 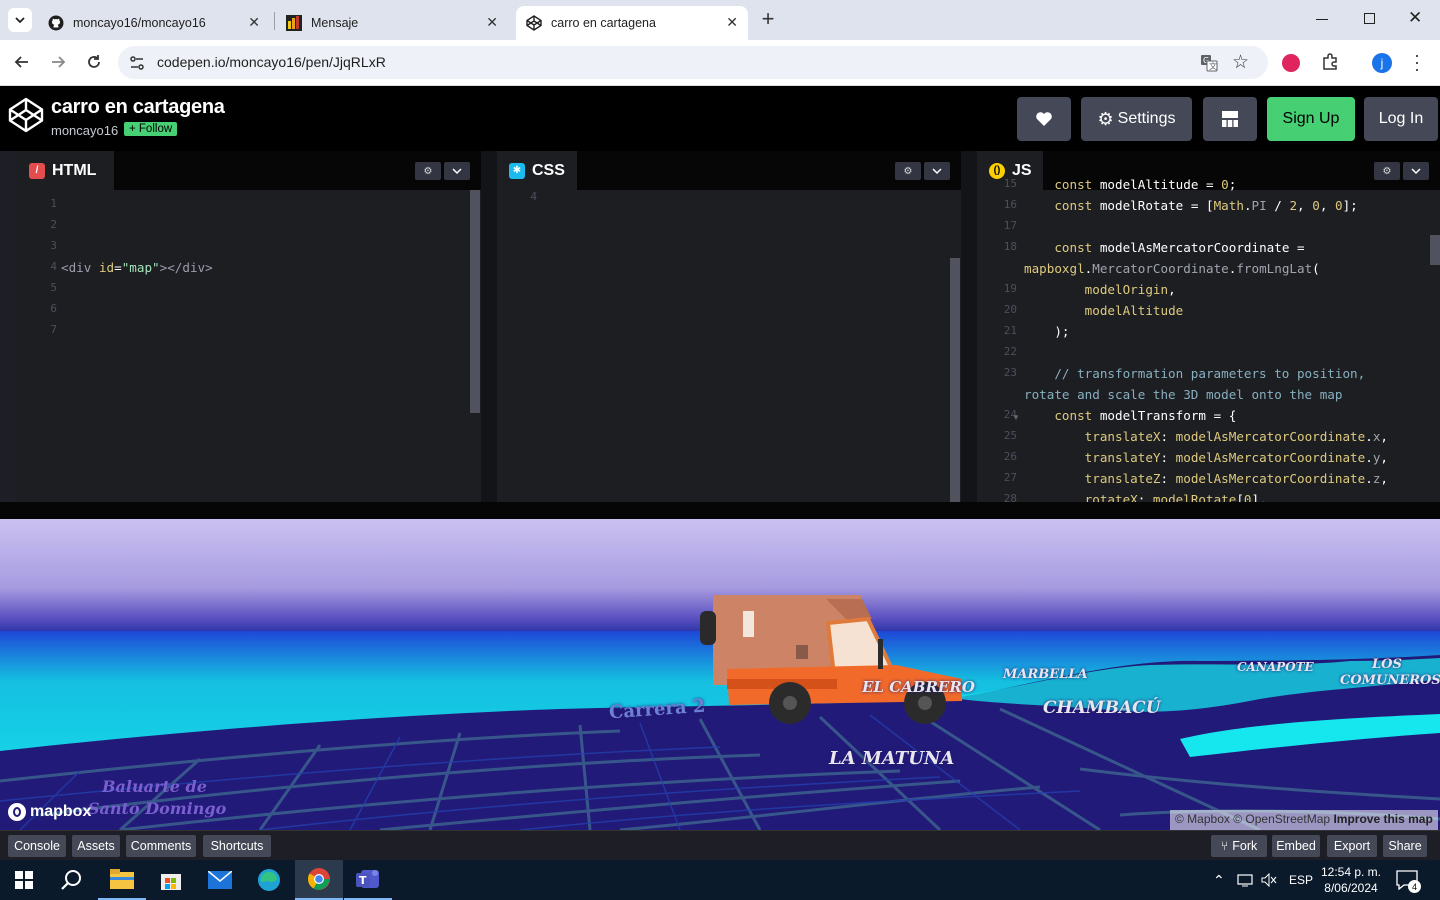 What do you see at coordinates (768, 20) in the screenshot?
I see `new-tab-icon: +` at bounding box center [768, 20].